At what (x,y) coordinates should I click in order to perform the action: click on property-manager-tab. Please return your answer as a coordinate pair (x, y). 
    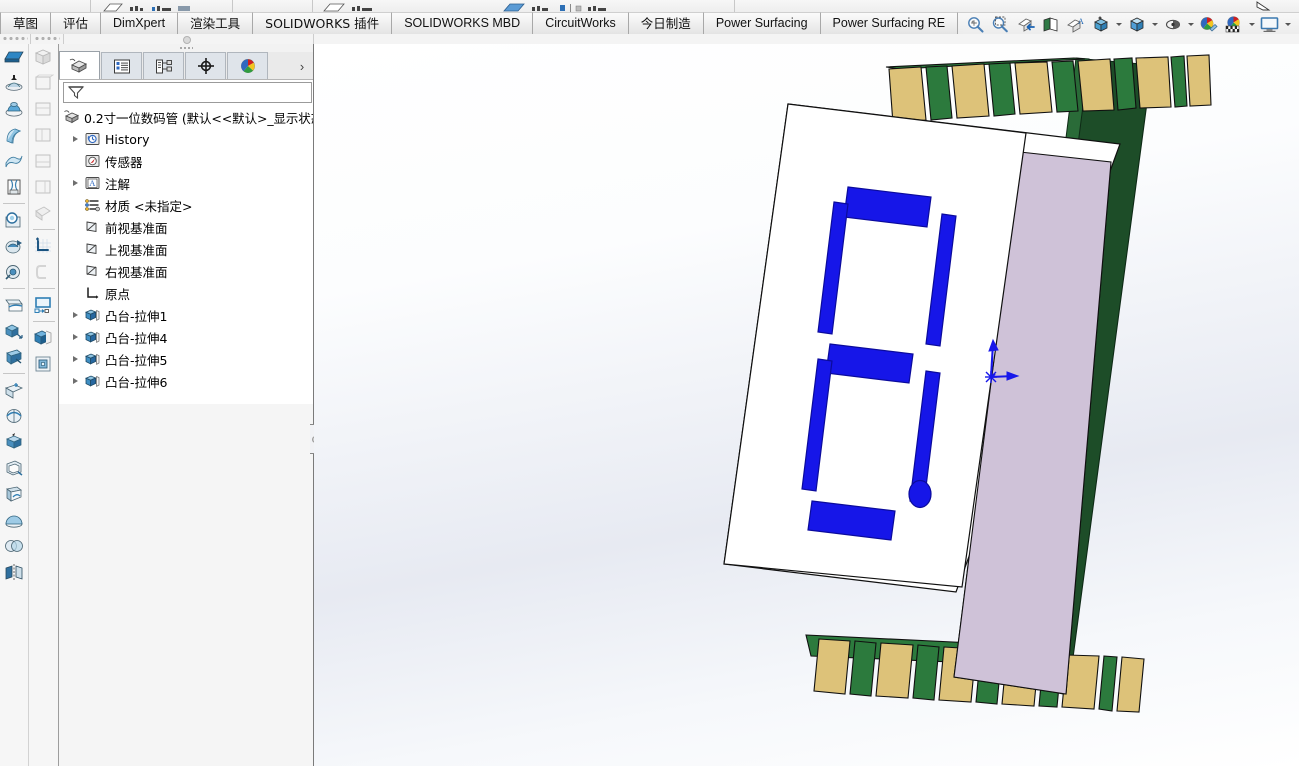
    Looking at the image, I should click on (121, 65).